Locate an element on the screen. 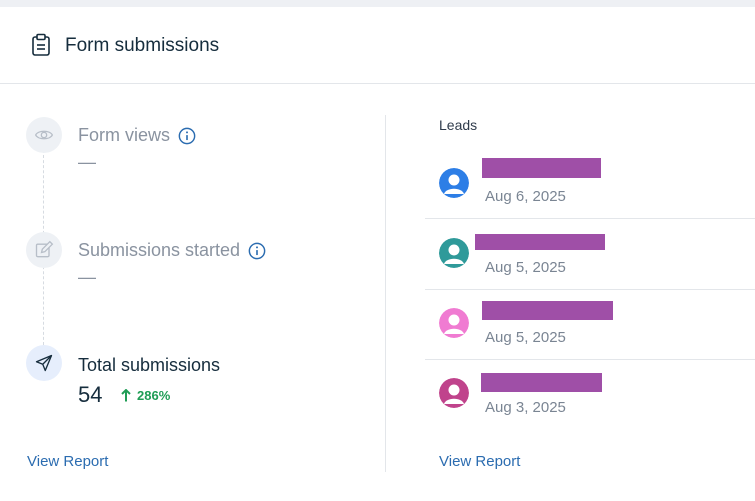 The image size is (755, 501). lead-date: Aug 3, 2025 is located at coordinates (525, 407).